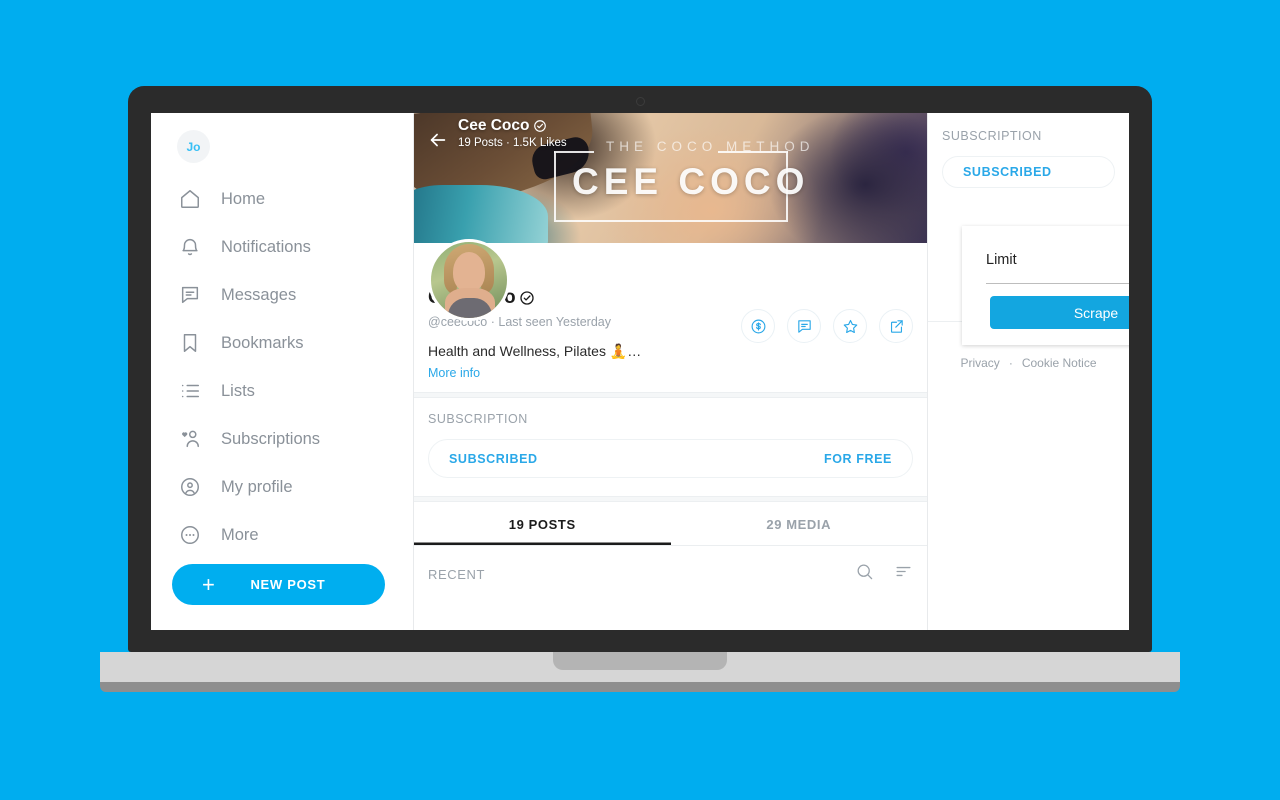  Describe the element at coordinates (282, 535) in the screenshot. I see `sidebar-item-more: More` at that location.